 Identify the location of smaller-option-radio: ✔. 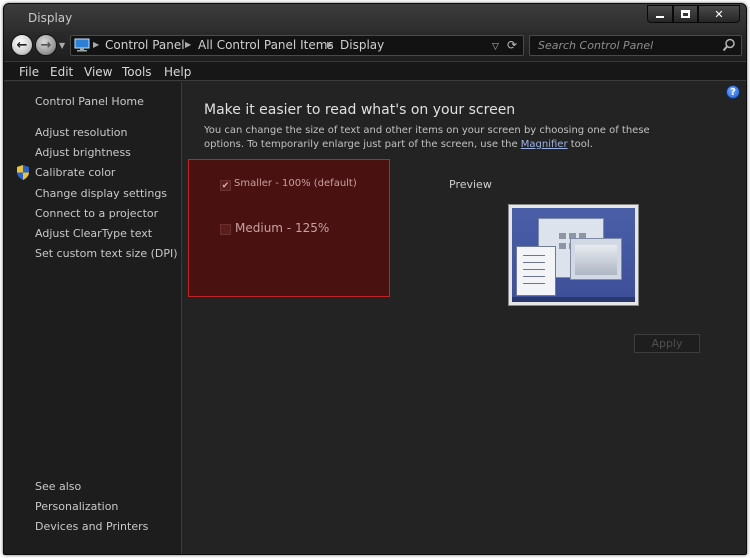
(225, 185).